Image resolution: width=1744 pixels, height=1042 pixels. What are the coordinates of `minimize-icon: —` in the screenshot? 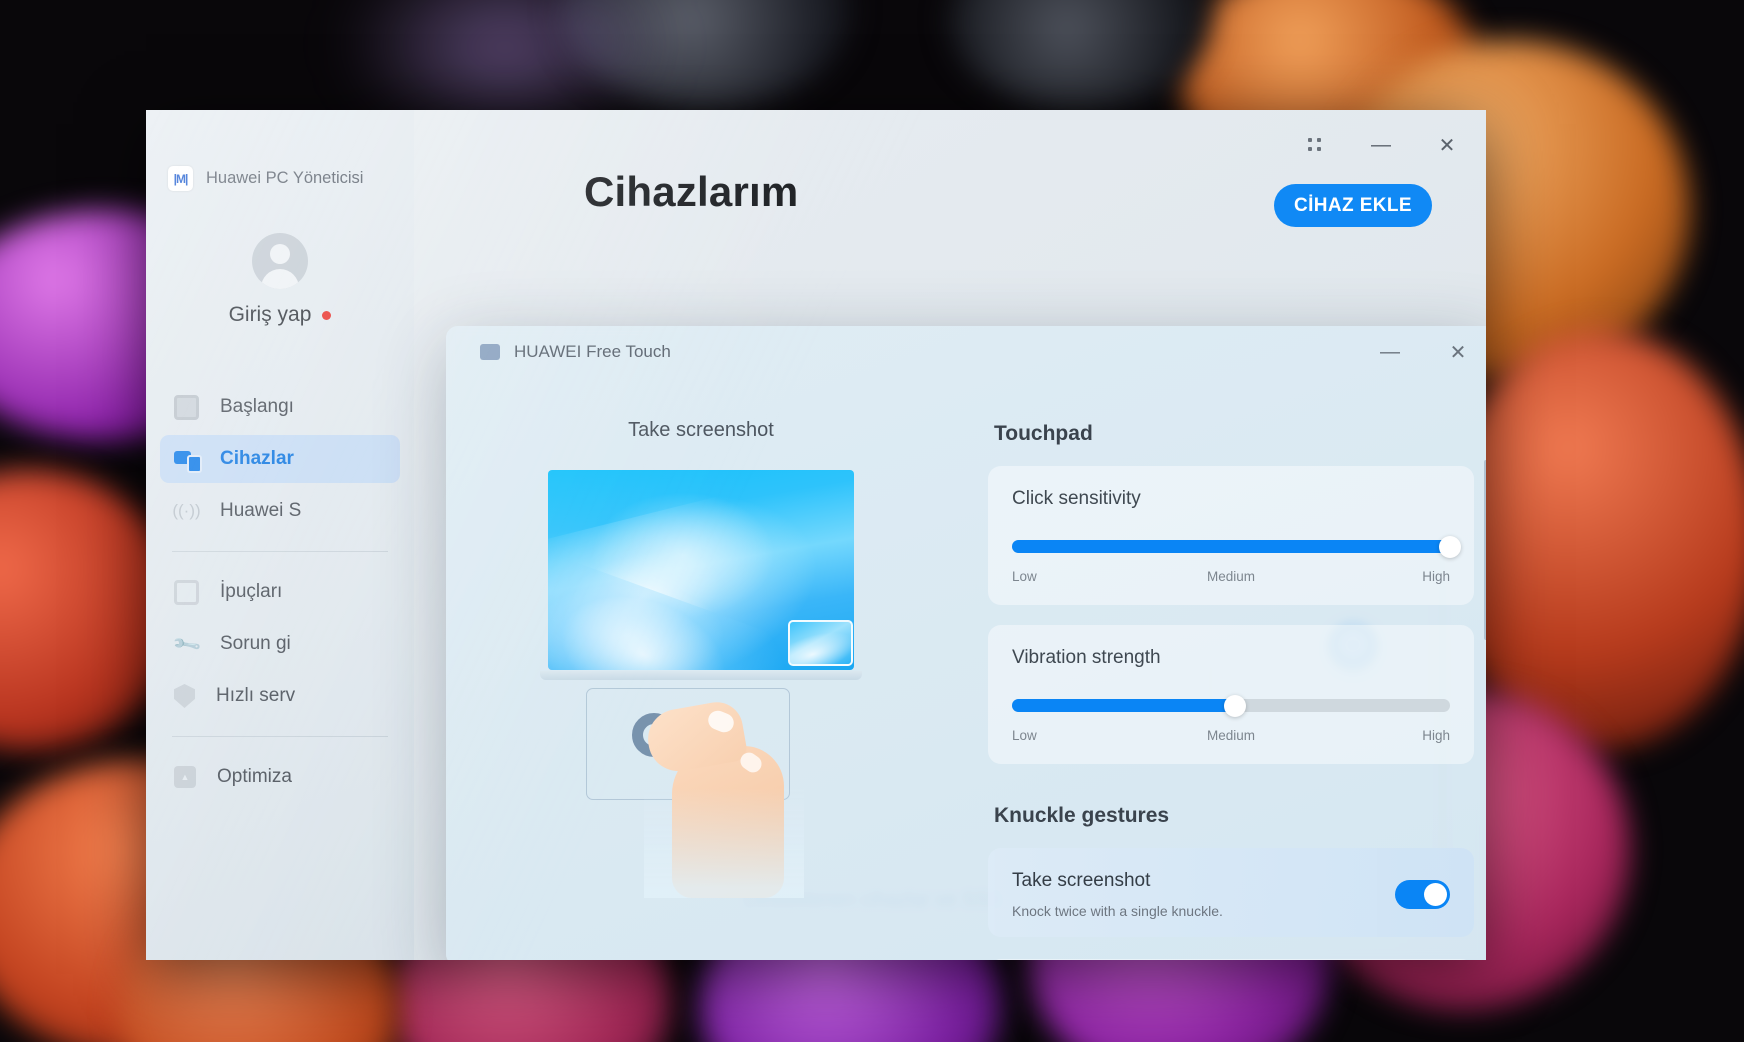 It's located at (1381, 145).